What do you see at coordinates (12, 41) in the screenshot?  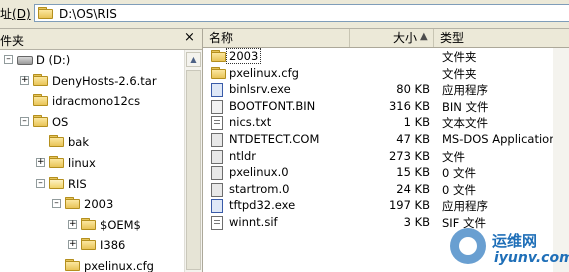 I see `folders-pane-title: 件夹` at bounding box center [12, 41].